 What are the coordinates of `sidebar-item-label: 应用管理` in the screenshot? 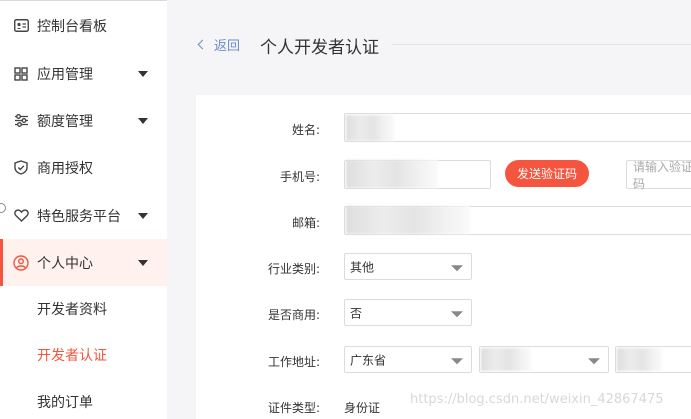 It's located at (65, 74).